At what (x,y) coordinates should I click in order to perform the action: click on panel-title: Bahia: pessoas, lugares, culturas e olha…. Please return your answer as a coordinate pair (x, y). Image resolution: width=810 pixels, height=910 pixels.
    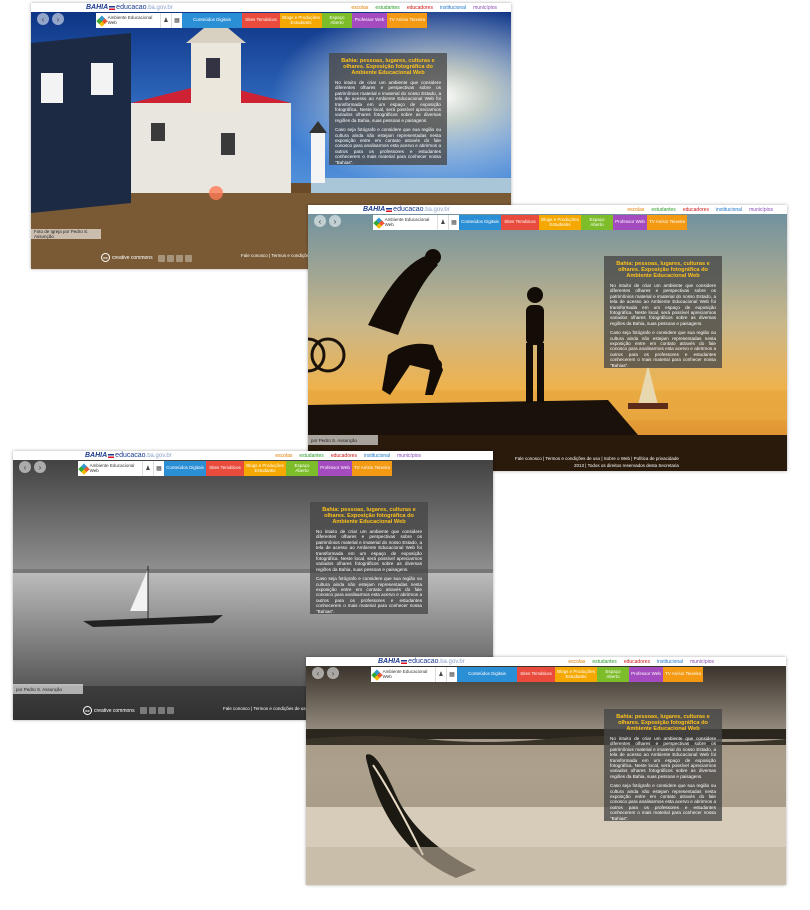
    Looking at the image, I should click on (663, 270).